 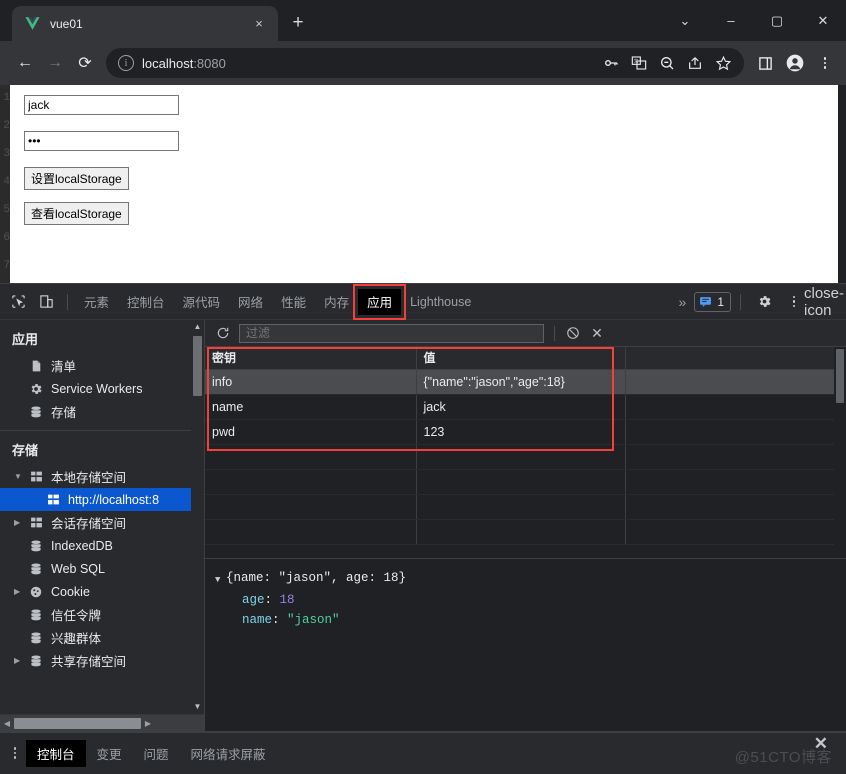 I want to click on tab-sources: 源代码, so click(x=202, y=302).